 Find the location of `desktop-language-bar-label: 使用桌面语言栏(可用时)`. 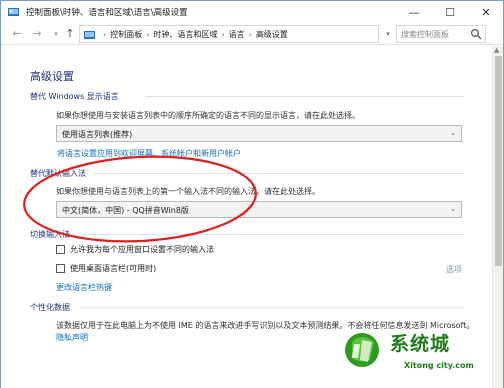

desktop-language-bar-label: 使用桌面语言栏(可用时) is located at coordinates (113, 268).